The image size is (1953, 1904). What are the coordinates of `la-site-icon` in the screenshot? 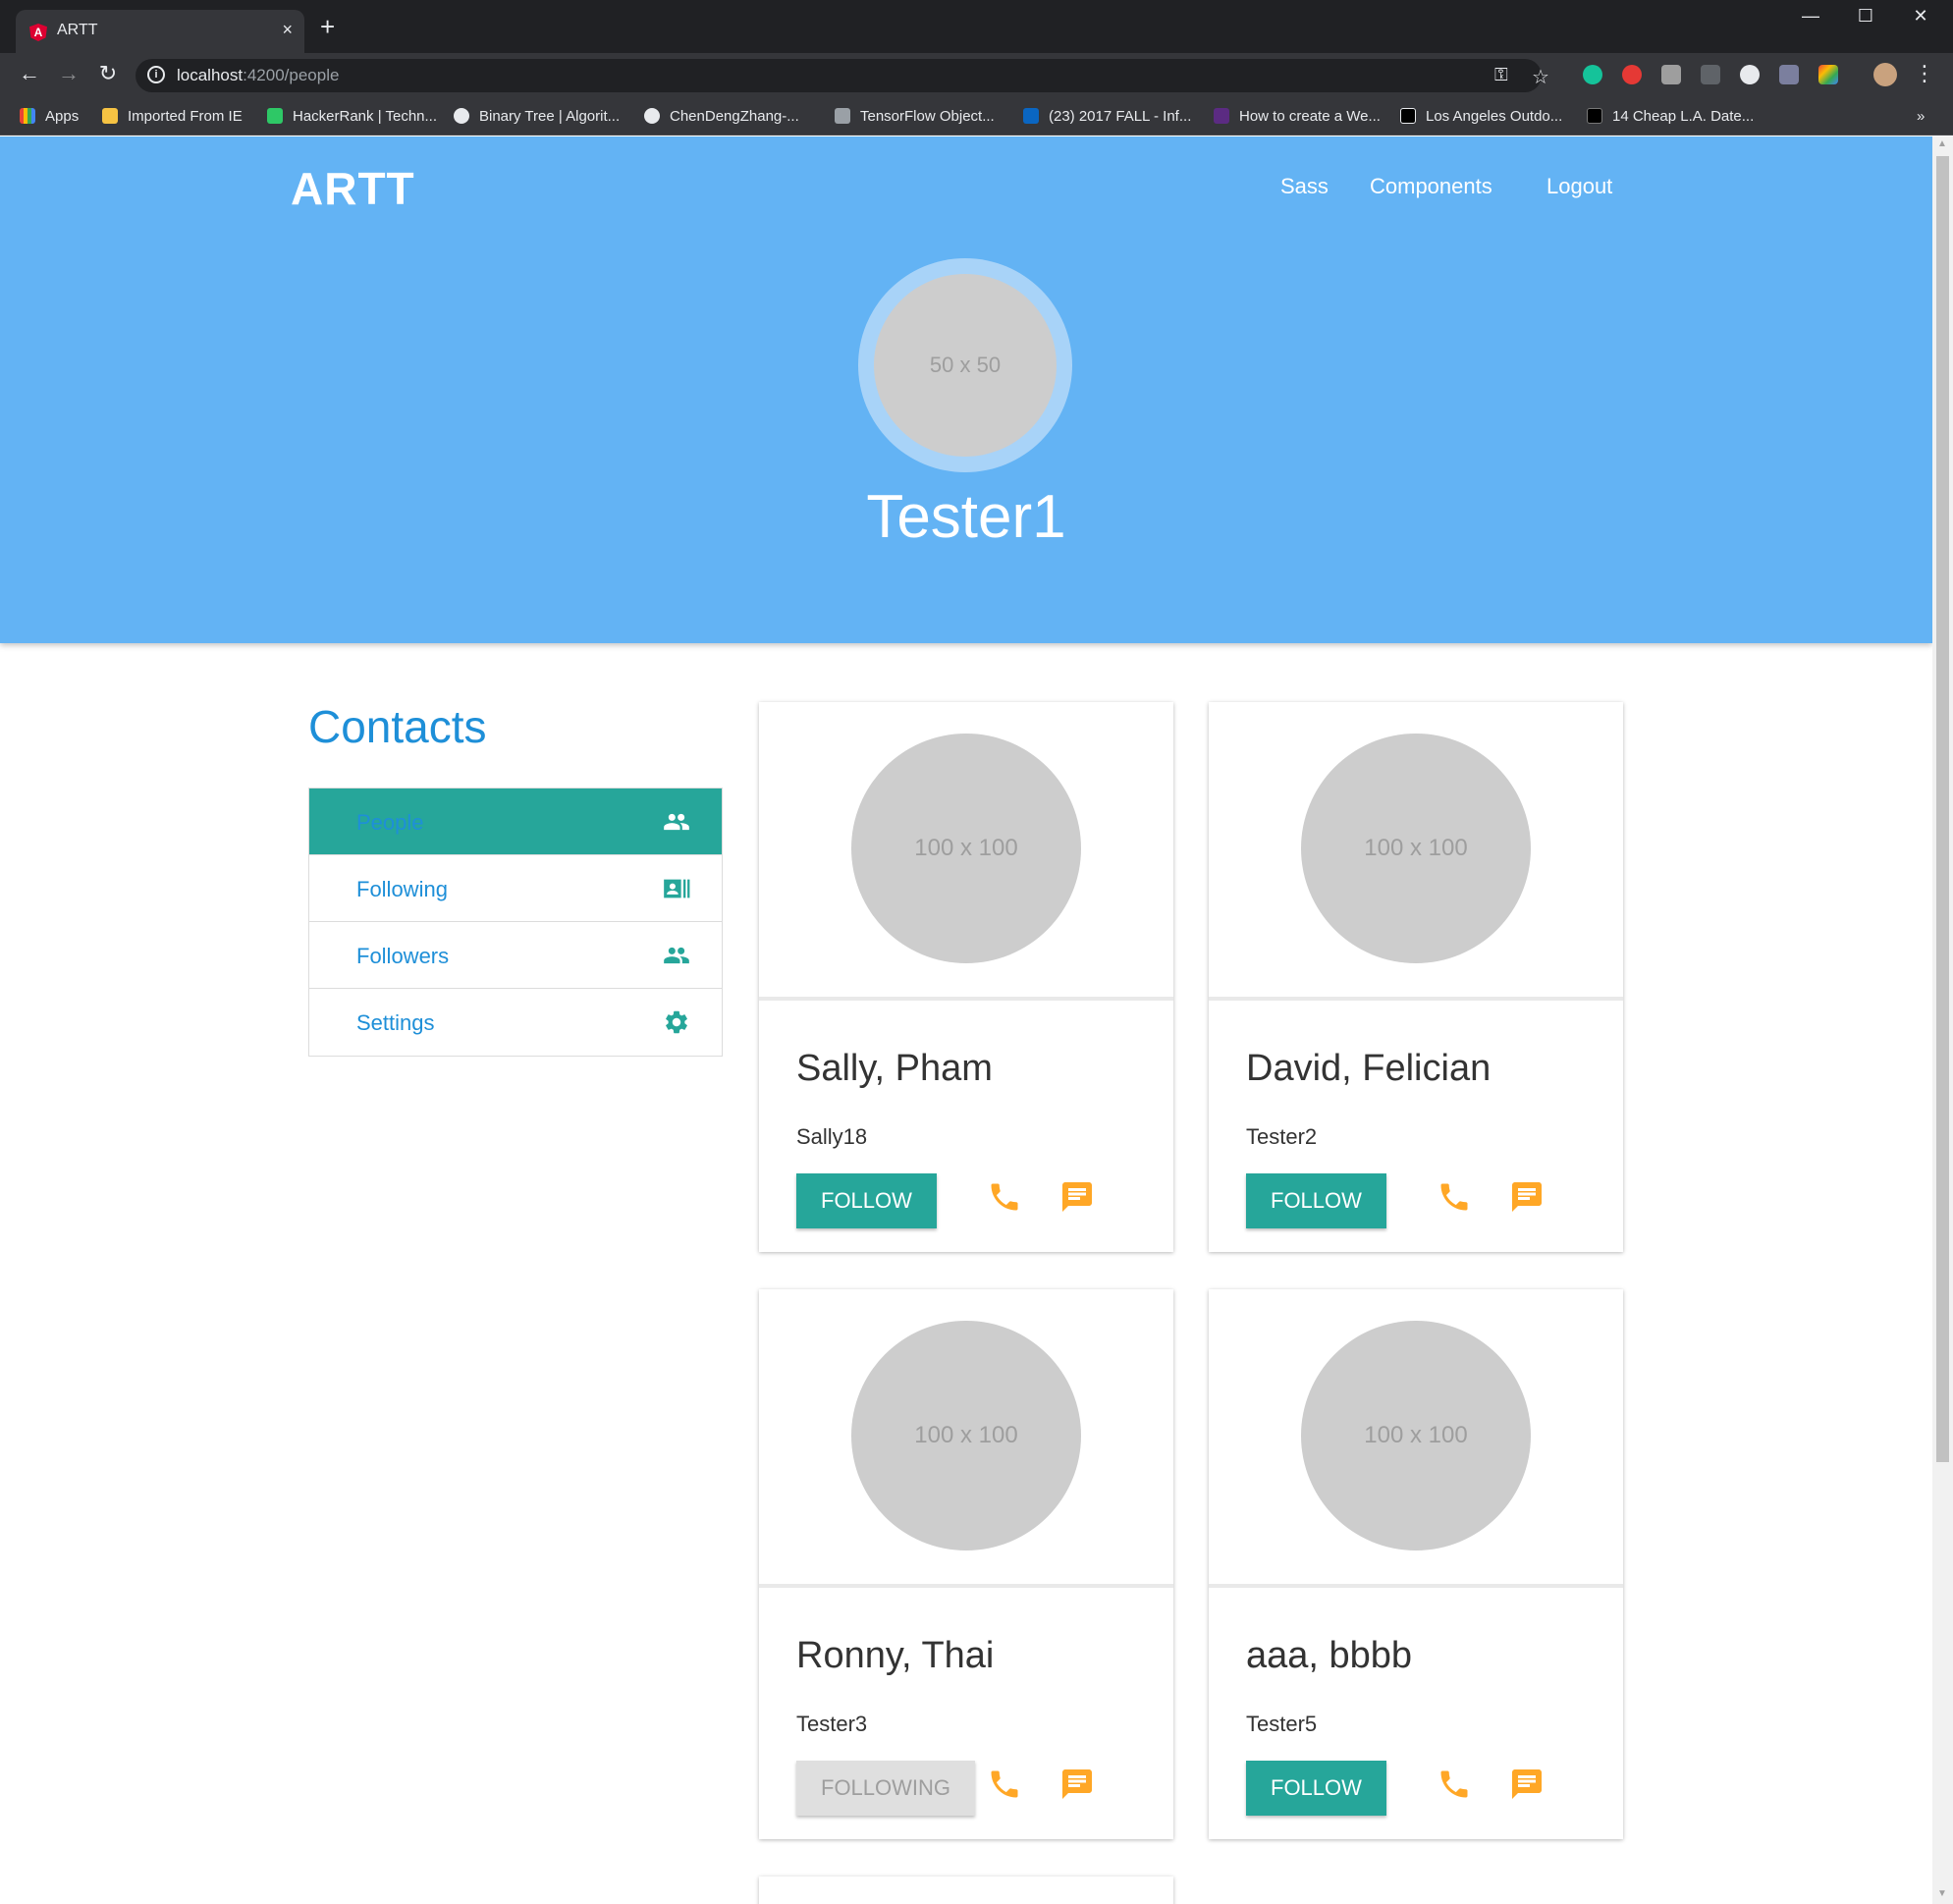 It's located at (1408, 116).